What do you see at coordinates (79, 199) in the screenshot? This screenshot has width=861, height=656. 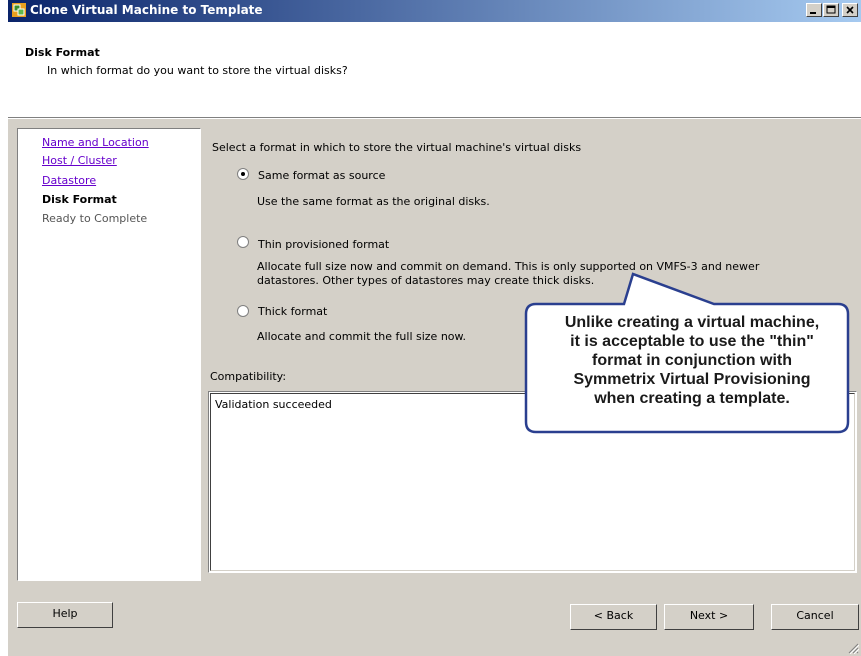 I see `nav-step-disk-format: Disk Format` at bounding box center [79, 199].